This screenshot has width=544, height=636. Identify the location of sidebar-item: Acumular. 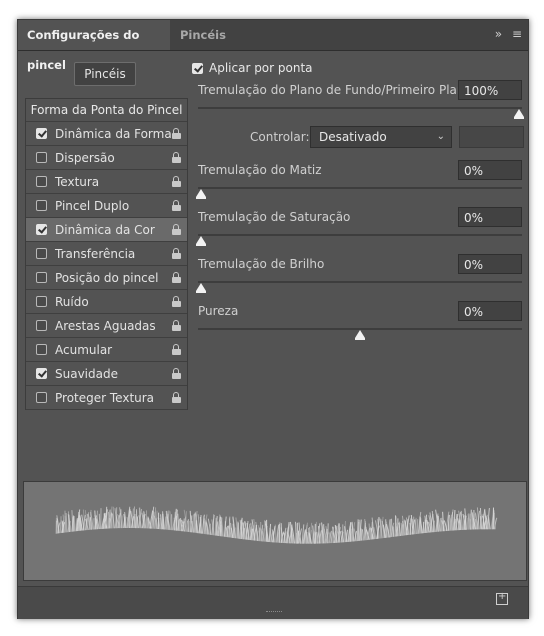
(106, 350).